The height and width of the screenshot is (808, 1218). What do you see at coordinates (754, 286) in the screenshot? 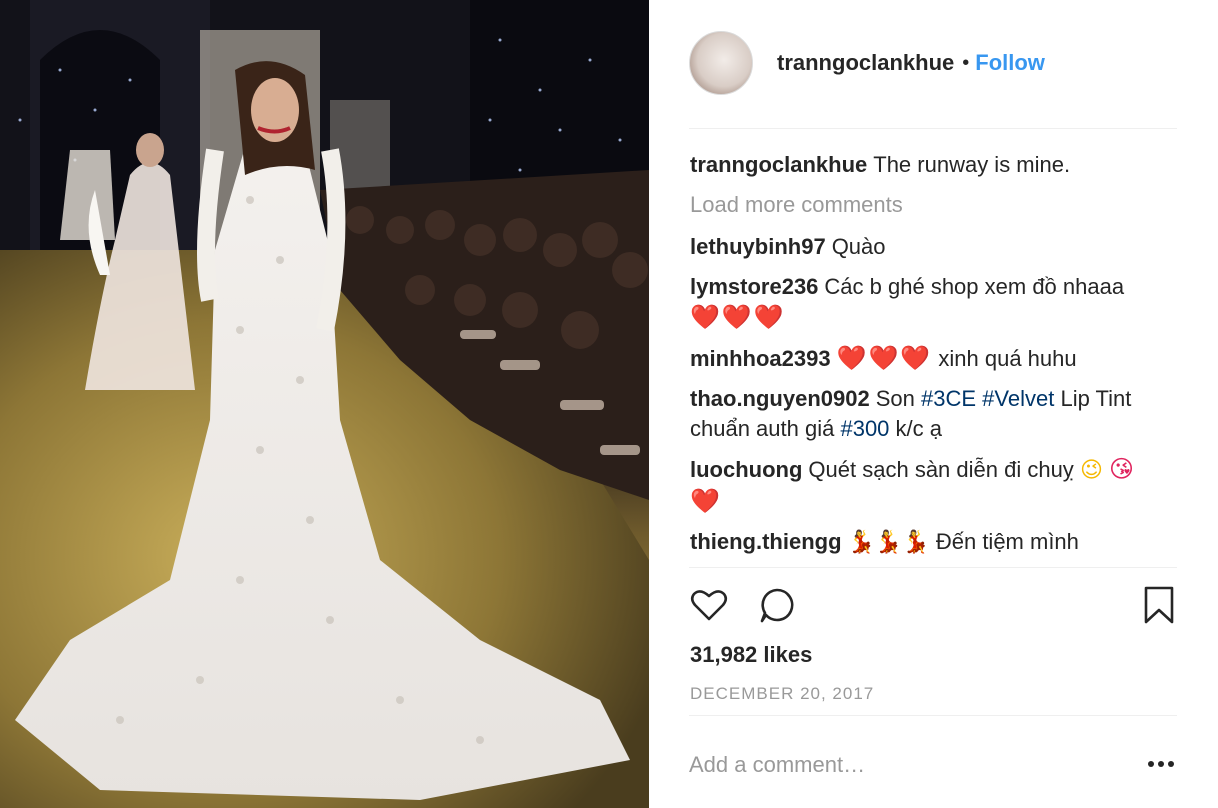
I see `comment-username: lymstore236` at bounding box center [754, 286].